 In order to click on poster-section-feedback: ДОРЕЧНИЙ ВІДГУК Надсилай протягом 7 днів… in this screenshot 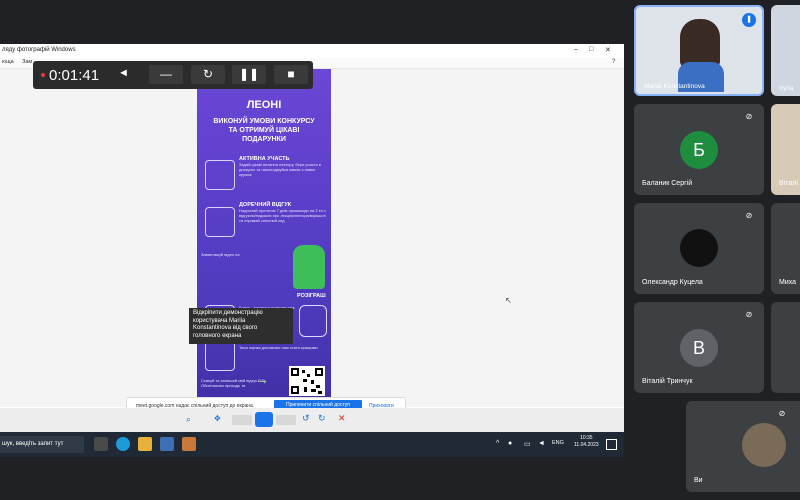, I will do `click(282, 212)`.